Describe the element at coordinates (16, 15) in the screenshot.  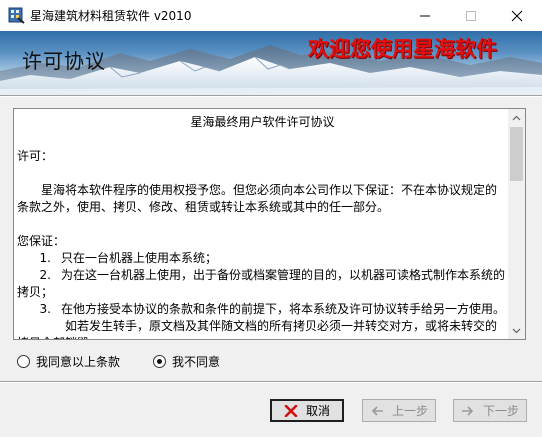
I see `app-icon` at that location.